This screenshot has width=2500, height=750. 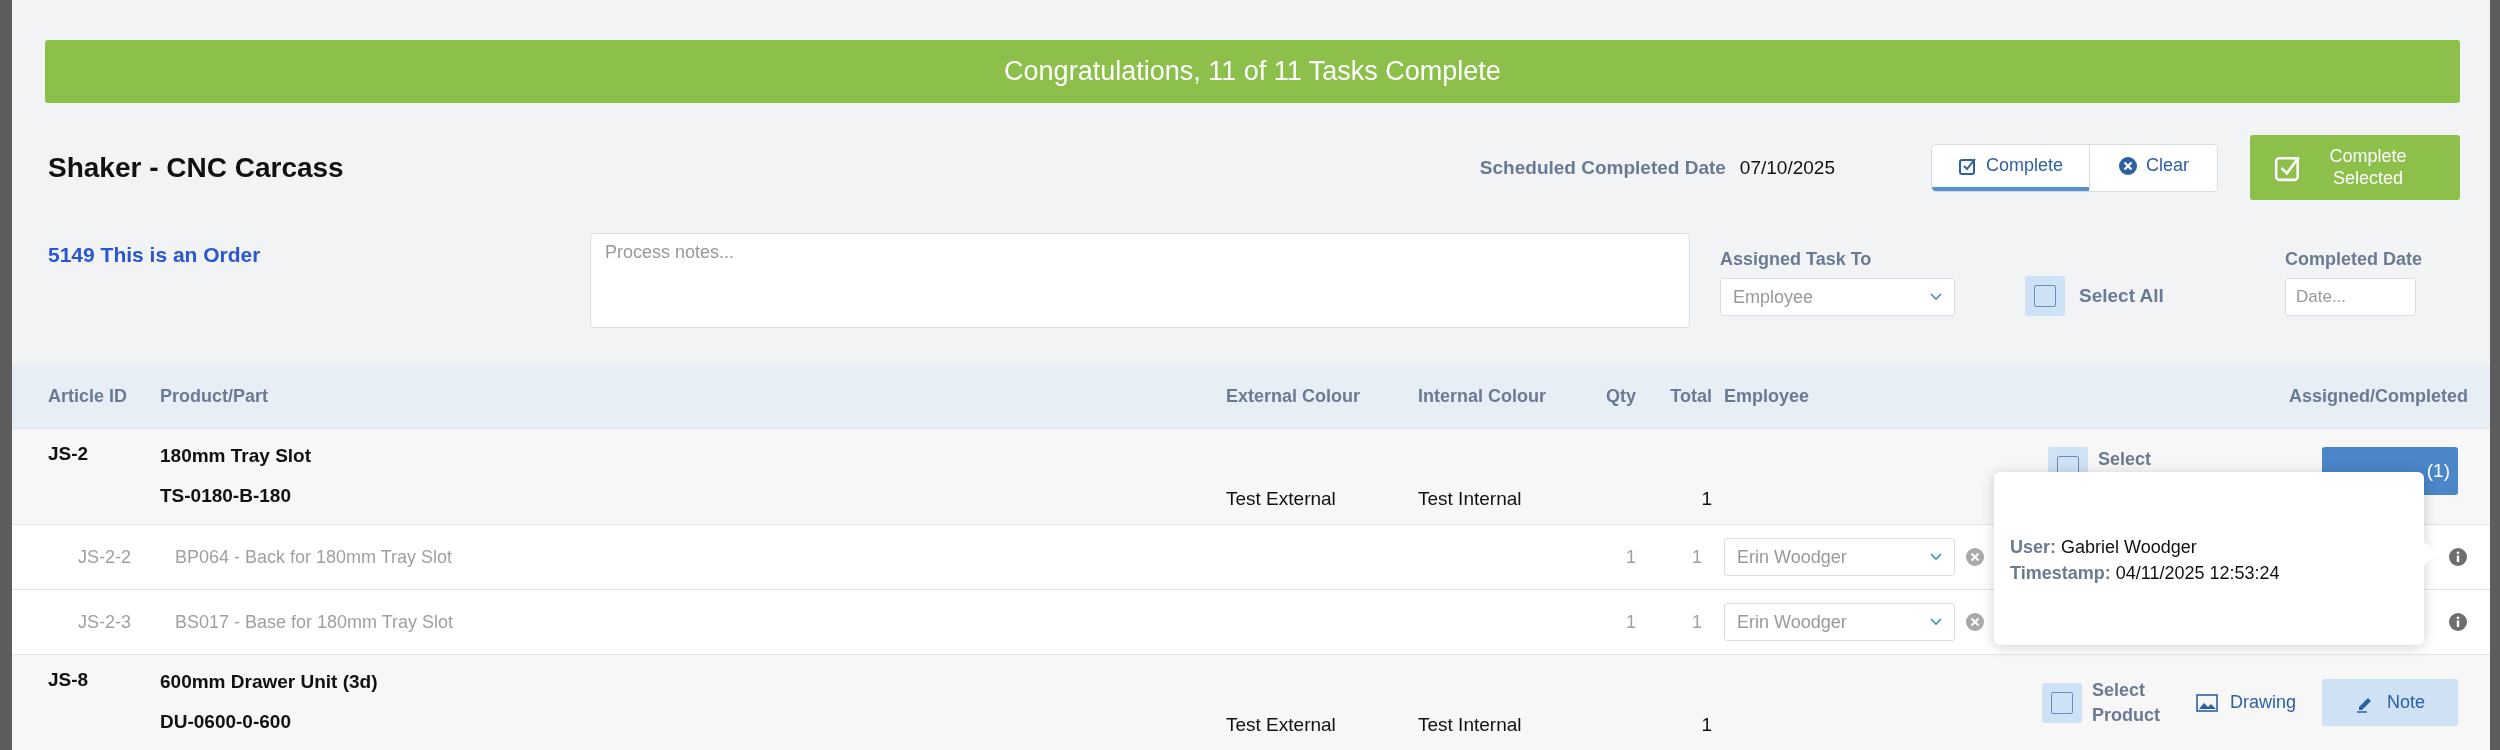 I want to click on note-button: Note, so click(x=2390, y=702).